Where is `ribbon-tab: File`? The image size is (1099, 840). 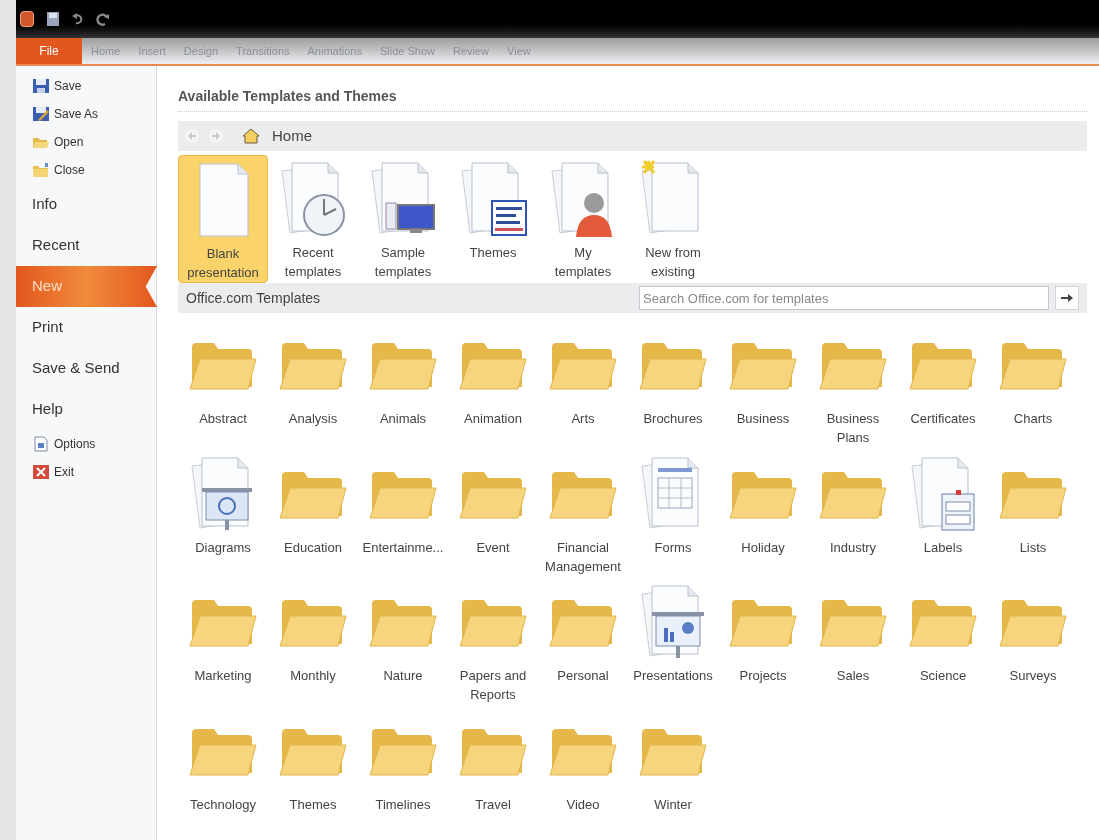
ribbon-tab: File is located at coordinates (49, 51).